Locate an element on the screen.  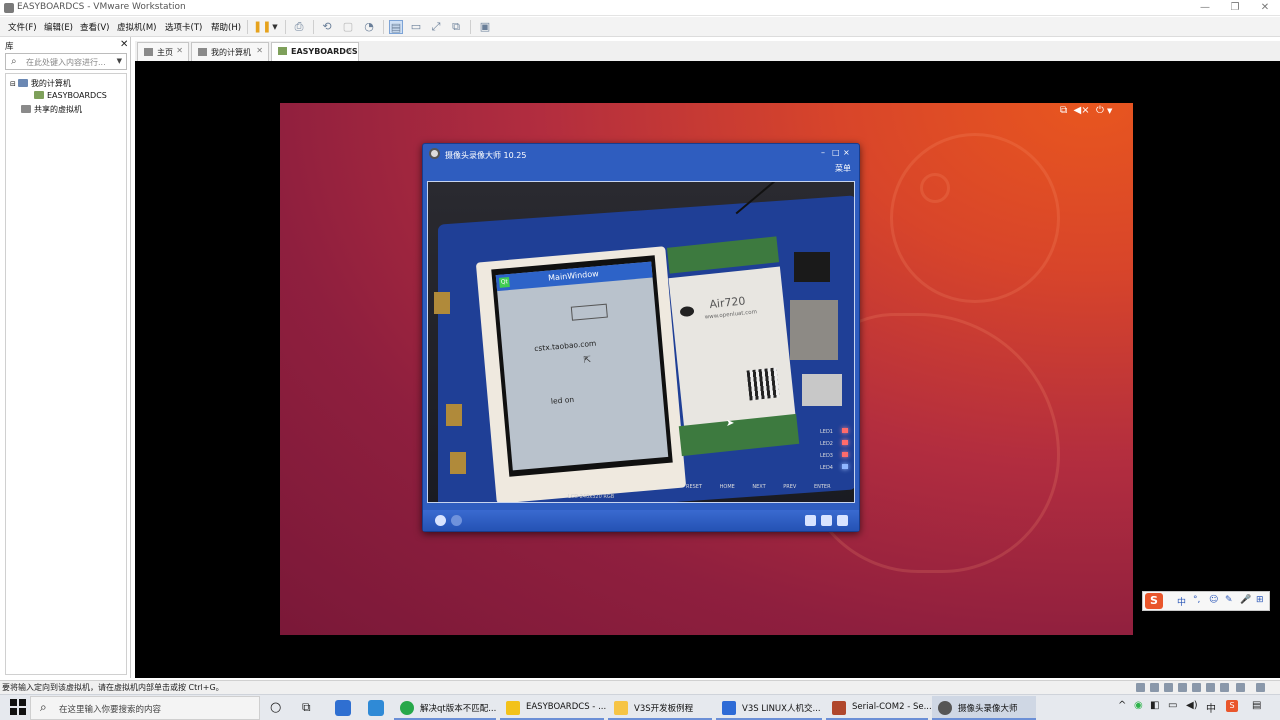
tab-bar: 主页 ✕ 我的计算机 ✕ EASYBOARDCS ✕ is located at coordinates (707, 51).